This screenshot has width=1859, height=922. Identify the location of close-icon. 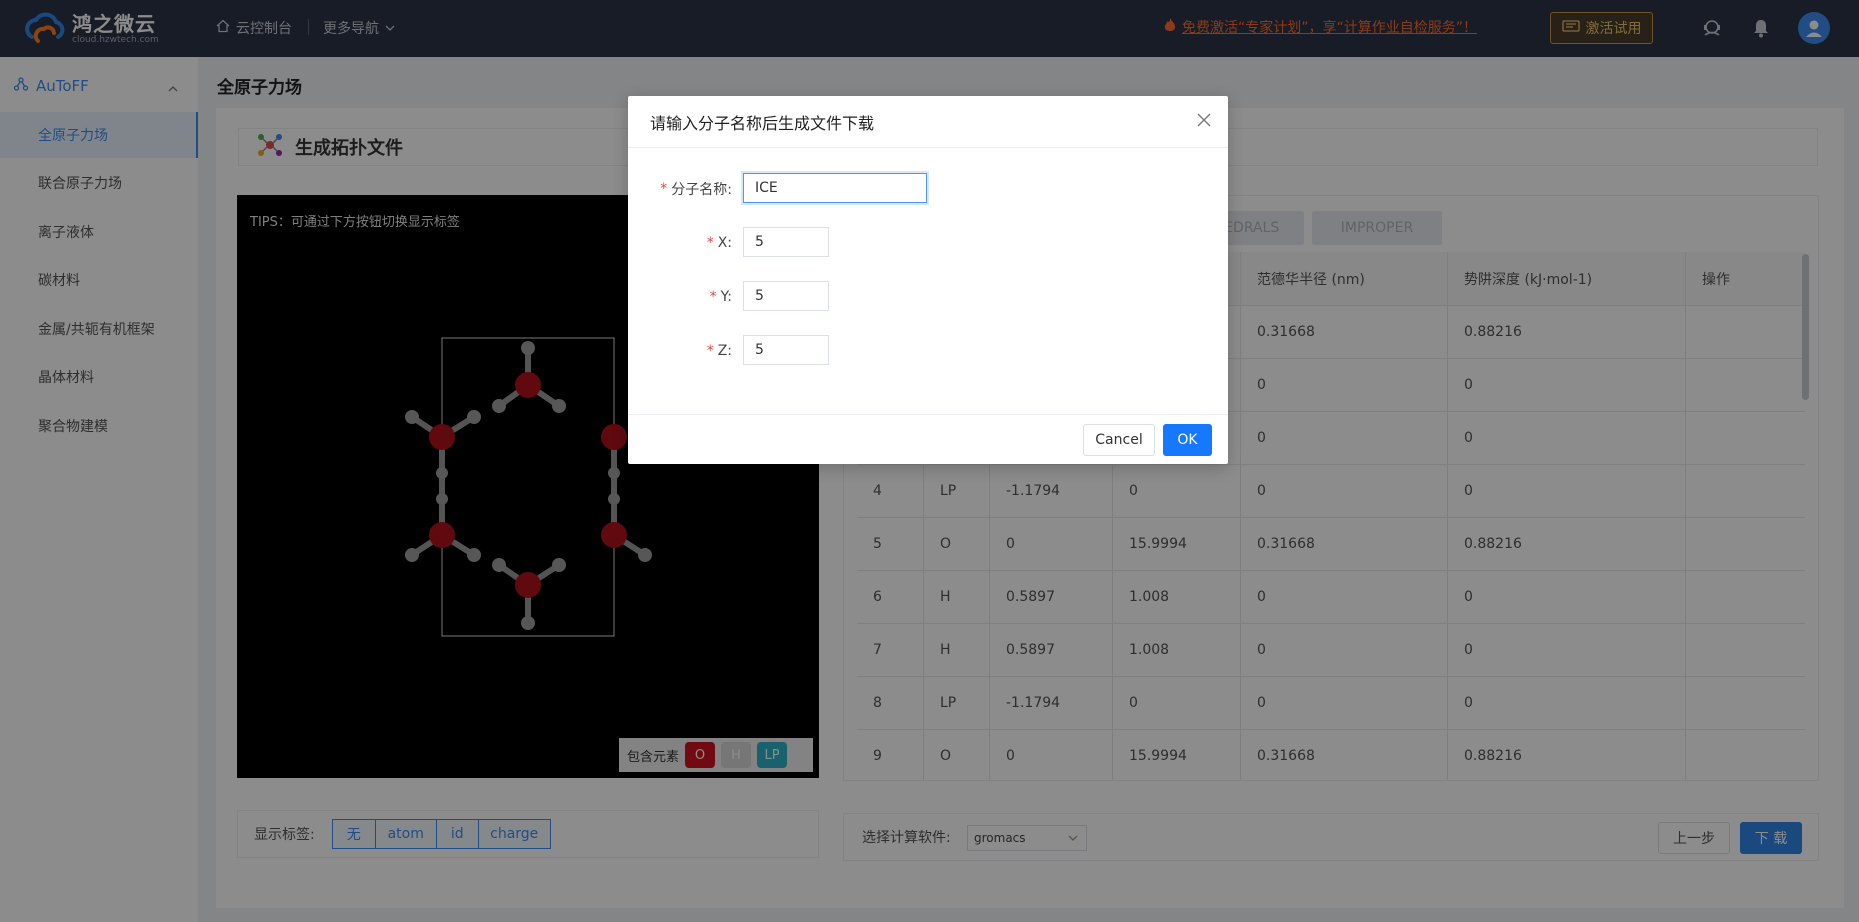
(1204, 120).